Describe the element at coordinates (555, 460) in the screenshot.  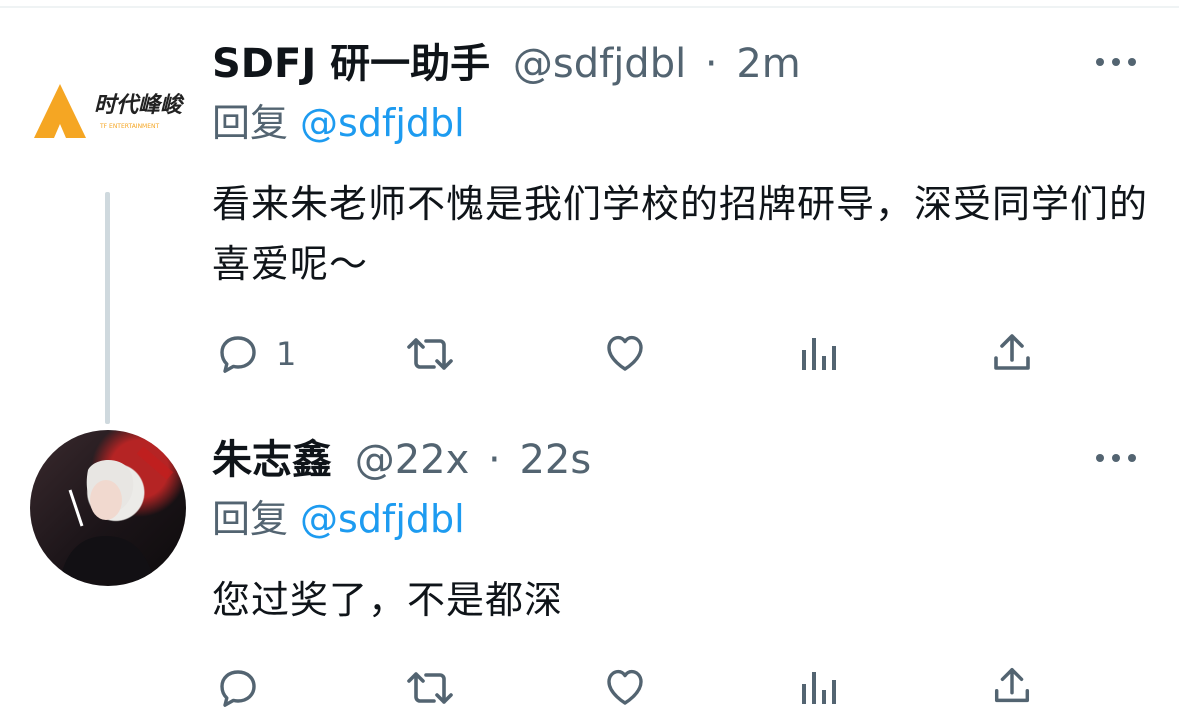
I see `tweet-time: 22s` at that location.